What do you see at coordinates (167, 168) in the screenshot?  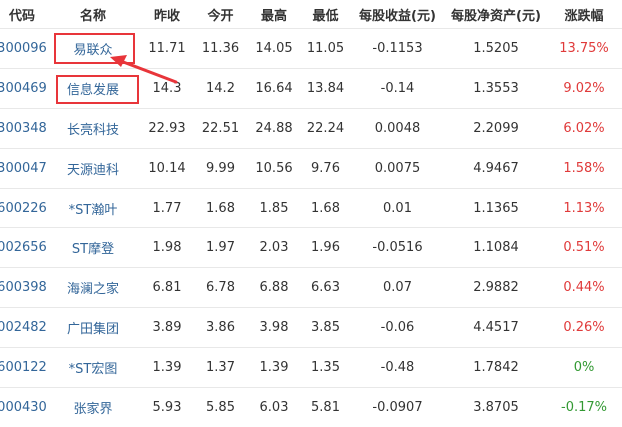 I see `cell-prev-close: 10.14` at bounding box center [167, 168].